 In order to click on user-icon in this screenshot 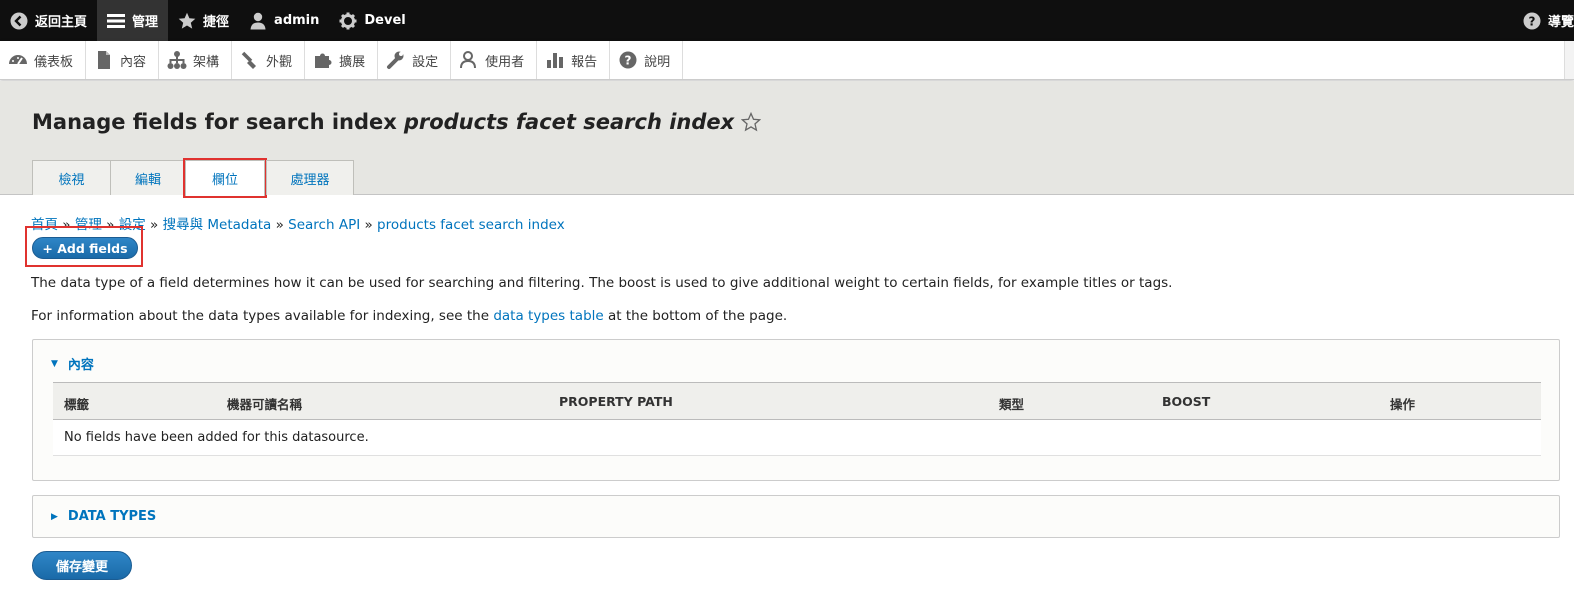, I will do `click(258, 21)`.